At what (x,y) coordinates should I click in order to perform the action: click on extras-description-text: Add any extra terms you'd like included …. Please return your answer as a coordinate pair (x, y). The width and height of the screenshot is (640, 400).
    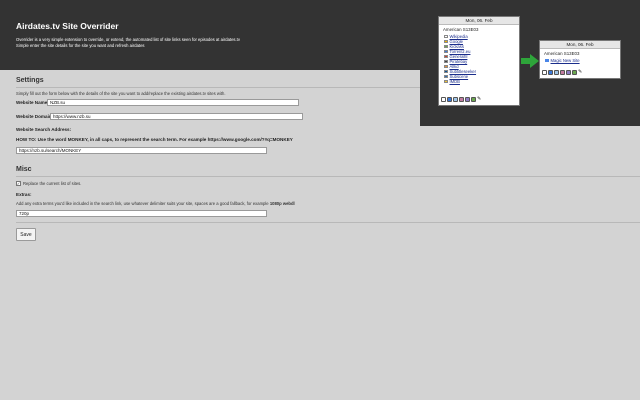
    Looking at the image, I should click on (143, 203).